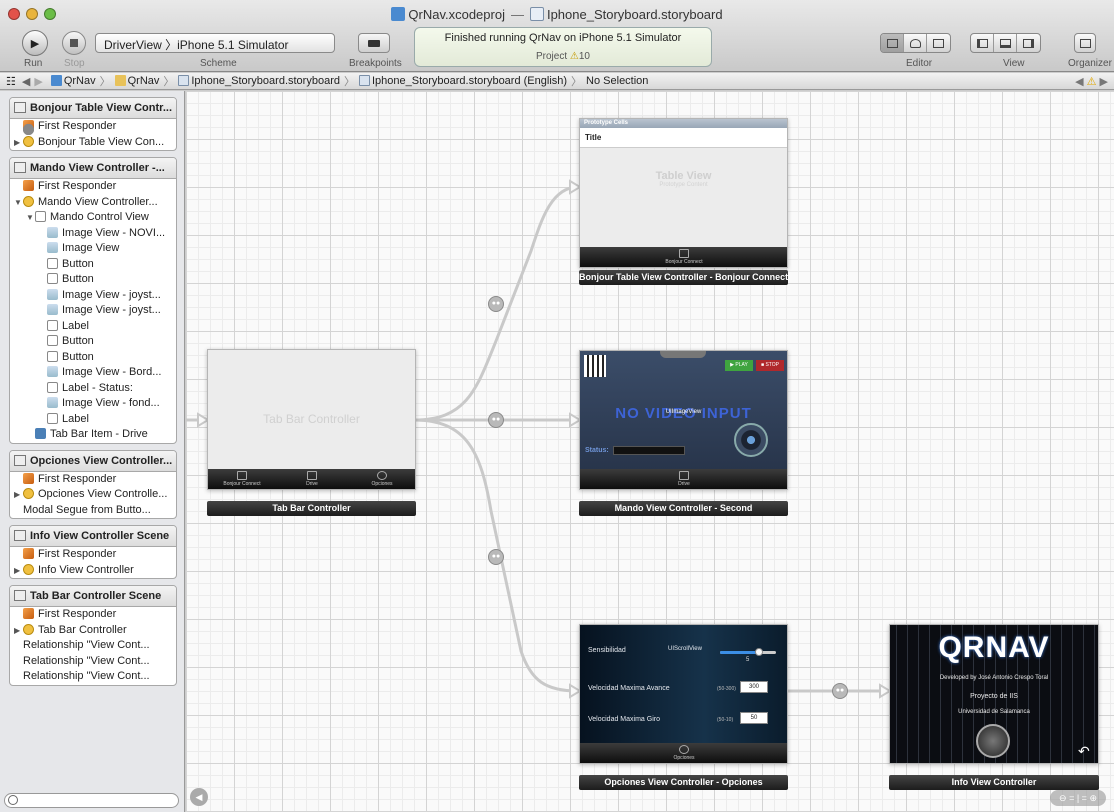  Describe the element at coordinates (915, 43) in the screenshot. I see `assistant-editor-button` at that location.